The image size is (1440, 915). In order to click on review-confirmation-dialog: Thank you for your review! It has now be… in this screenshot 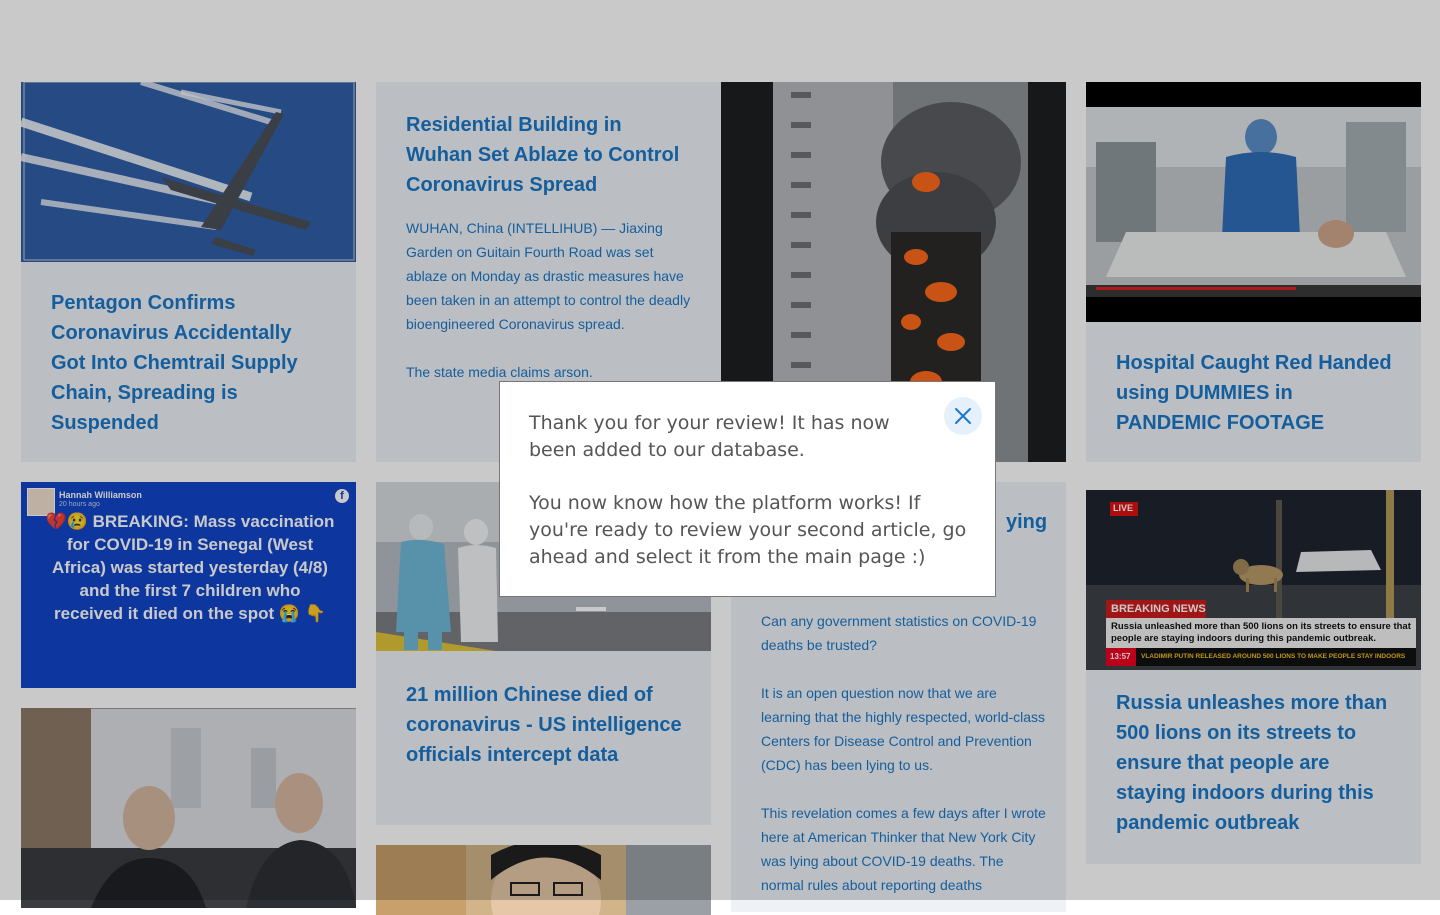, I will do `click(747, 489)`.